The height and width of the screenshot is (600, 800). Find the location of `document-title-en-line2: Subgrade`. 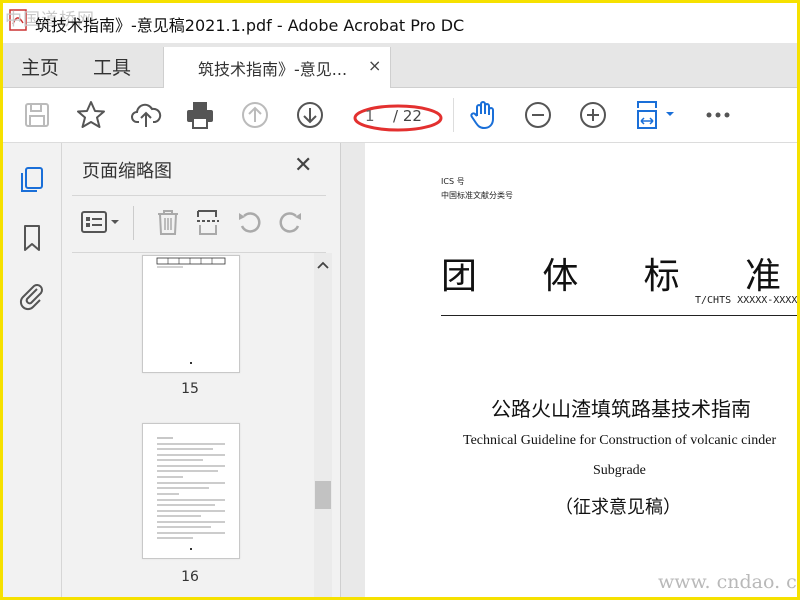

document-title-en-line2: Subgrade is located at coordinates (619, 470).